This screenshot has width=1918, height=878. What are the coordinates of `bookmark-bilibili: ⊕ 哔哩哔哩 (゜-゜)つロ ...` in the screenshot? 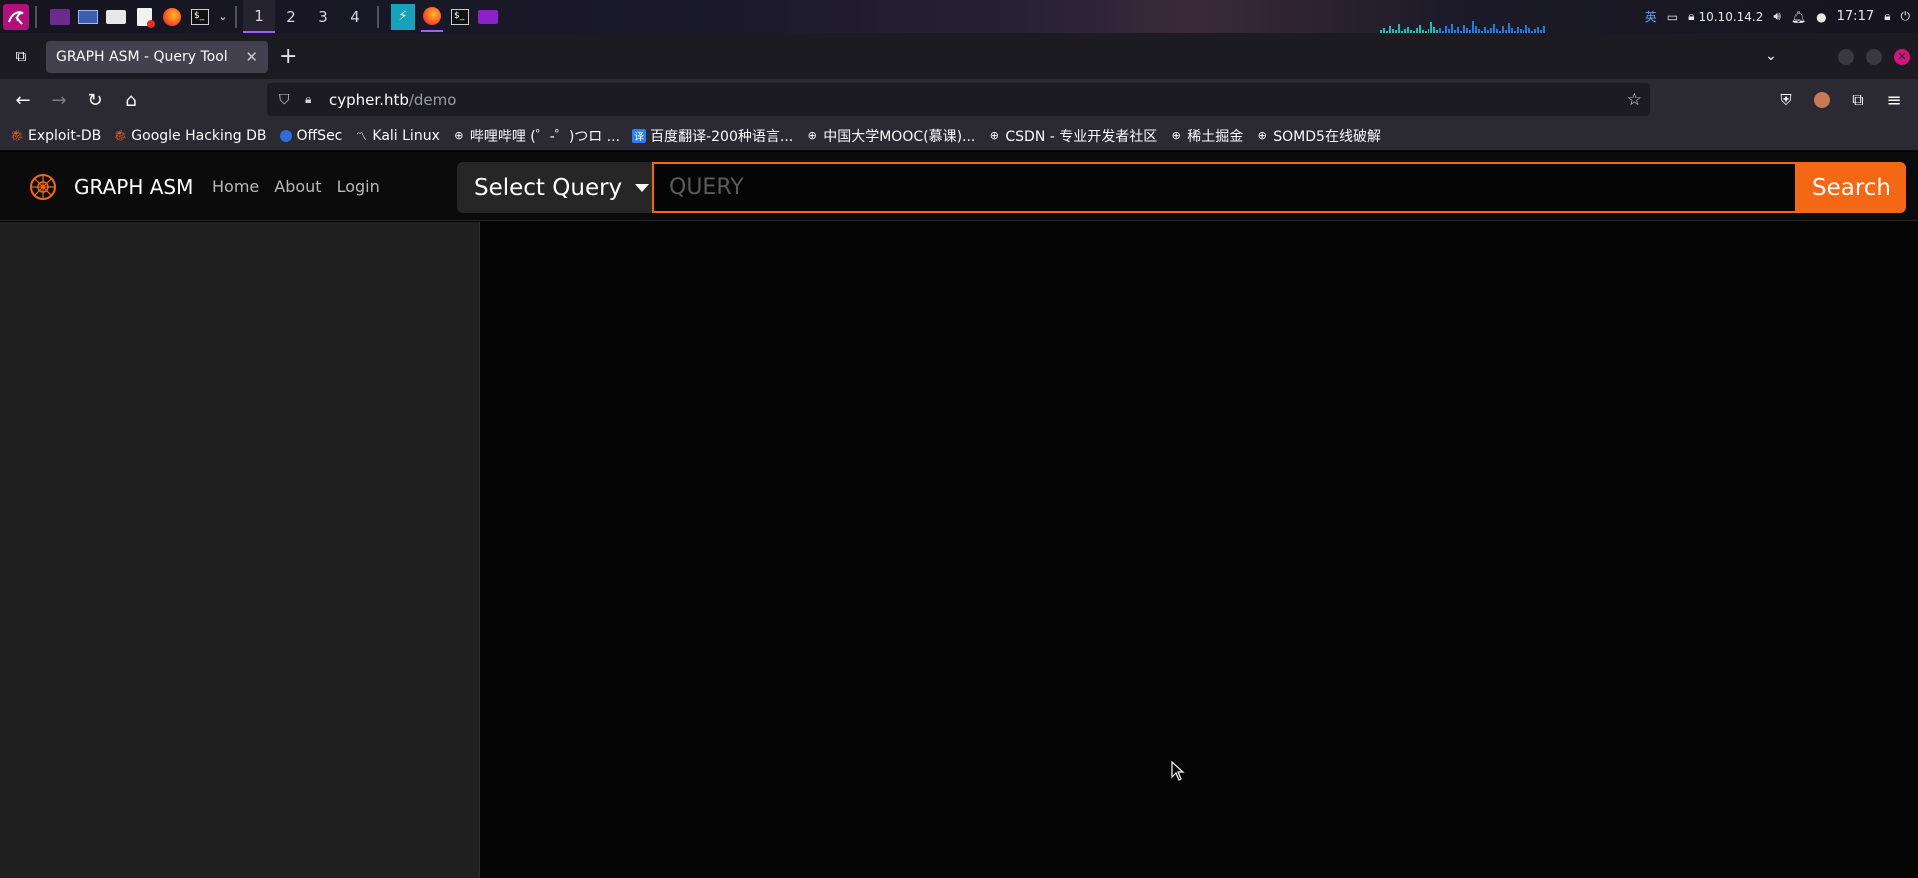 It's located at (536, 136).